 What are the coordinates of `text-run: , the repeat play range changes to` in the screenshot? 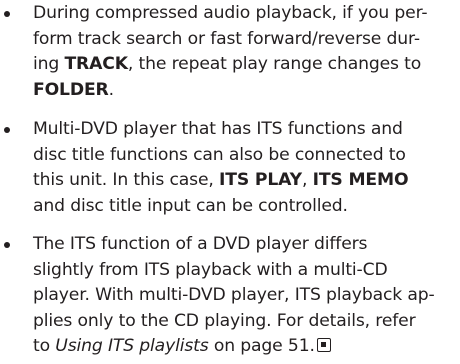 It's located at (274, 64).